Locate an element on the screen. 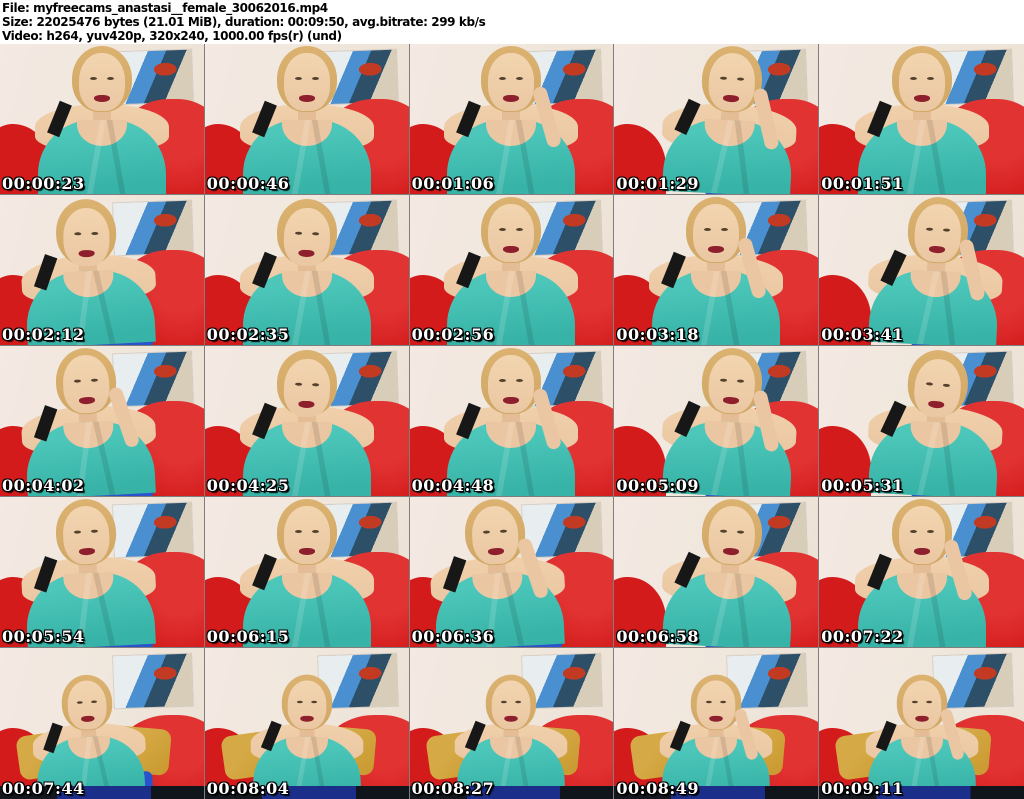 The image size is (1024, 799). thumbnail-frame: 00:06:15 is located at coordinates (307, 572).